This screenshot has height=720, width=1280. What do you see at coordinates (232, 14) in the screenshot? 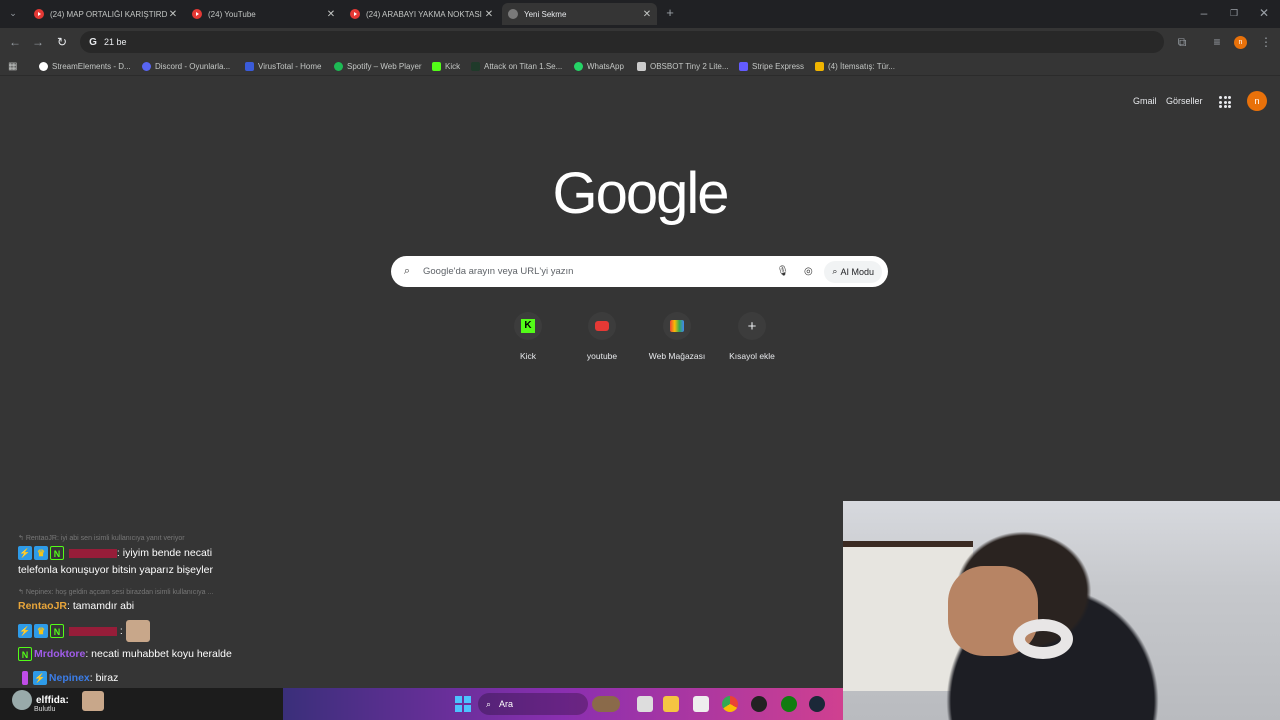
I see `tab-title: (24) YouTube` at bounding box center [232, 14].